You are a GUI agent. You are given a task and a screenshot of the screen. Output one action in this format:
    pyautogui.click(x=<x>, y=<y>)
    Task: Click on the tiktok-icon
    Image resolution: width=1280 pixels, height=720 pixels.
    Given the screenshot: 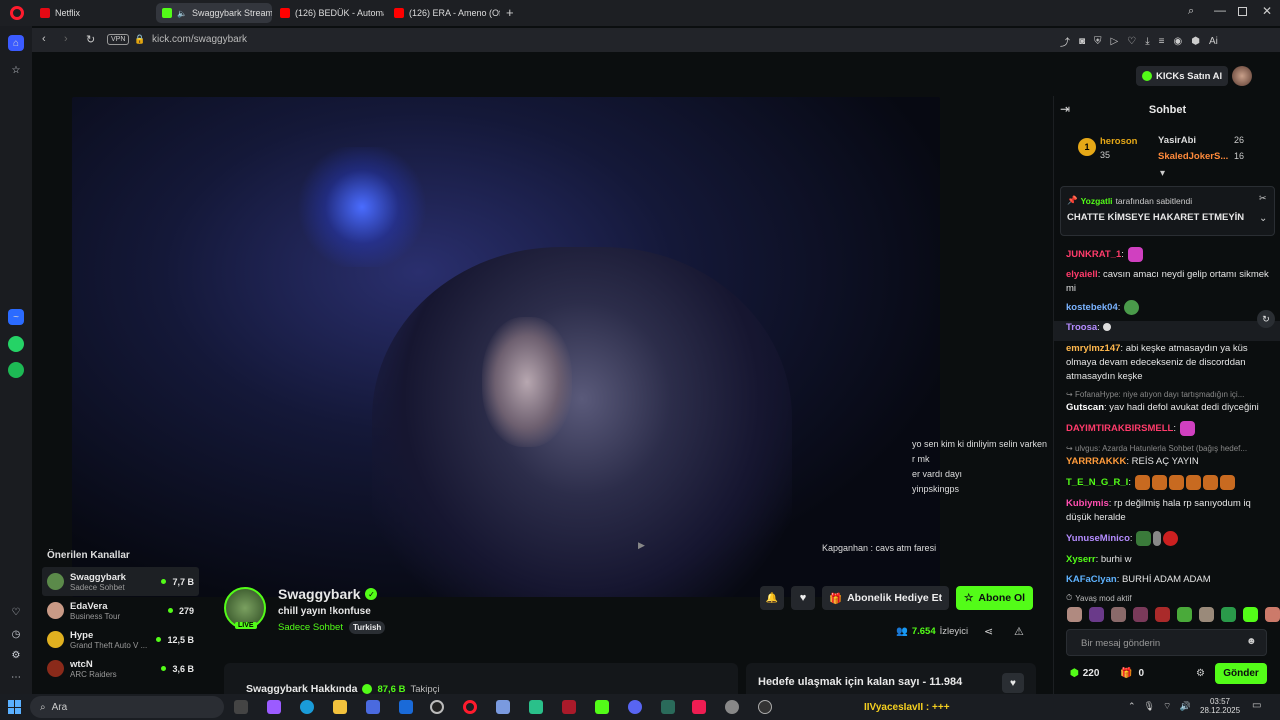 What is the action you would take?
    pyautogui.click(x=699, y=707)
    